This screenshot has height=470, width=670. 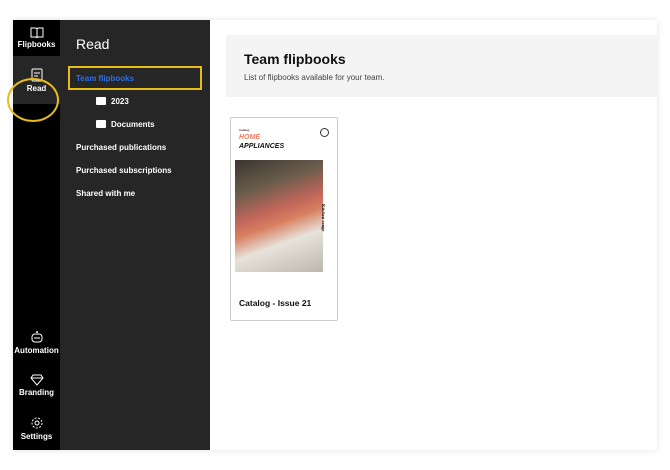 What do you see at coordinates (279, 216) in the screenshot?
I see `cover-image` at bounding box center [279, 216].